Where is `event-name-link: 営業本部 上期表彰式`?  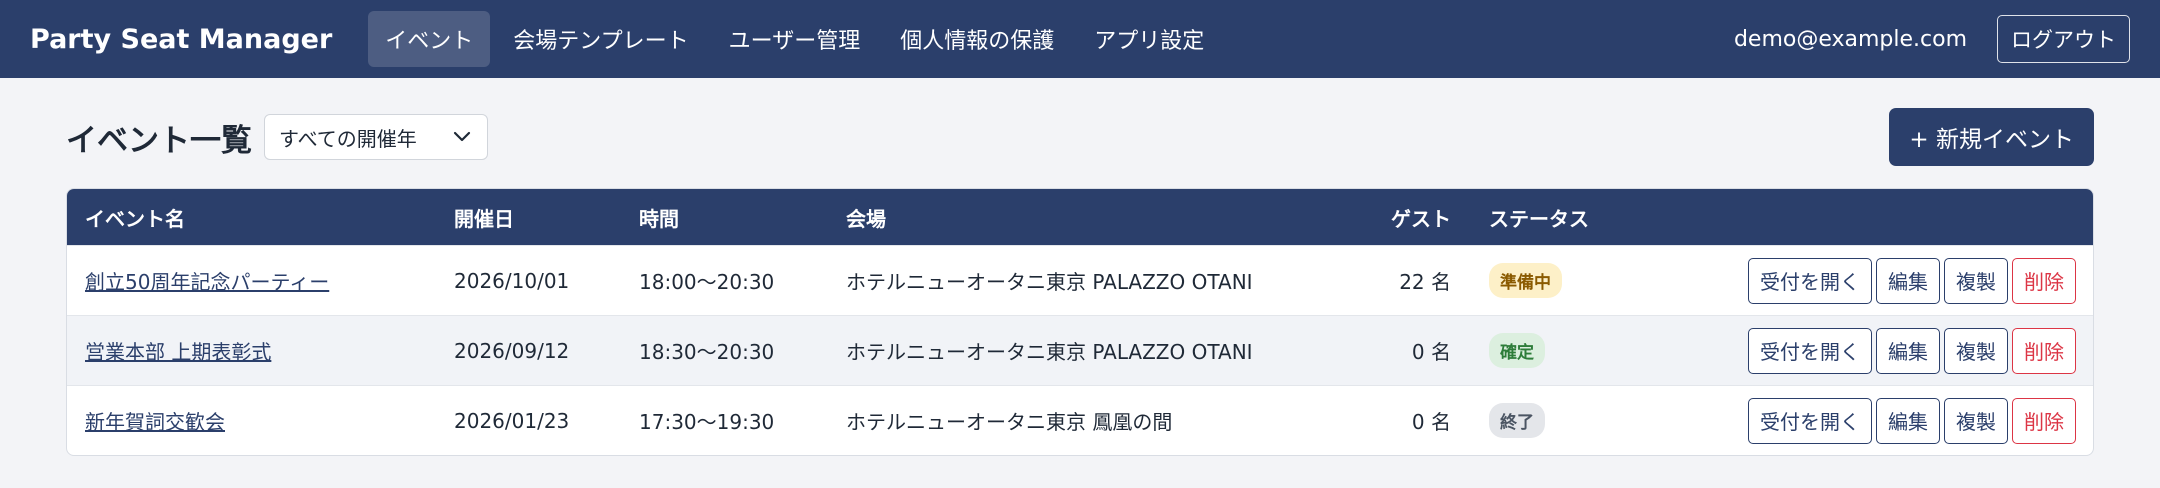
event-name-link: 営業本部 上期表彰式 is located at coordinates (178, 352).